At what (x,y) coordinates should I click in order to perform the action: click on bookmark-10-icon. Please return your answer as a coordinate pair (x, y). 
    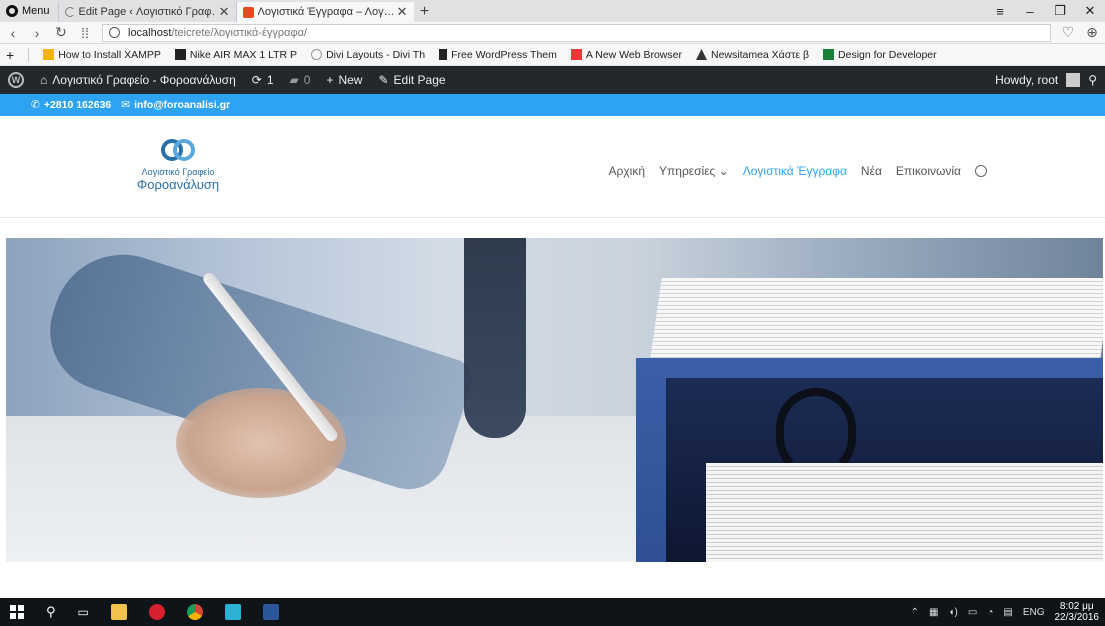
    Looking at the image, I should click on (180, 54).